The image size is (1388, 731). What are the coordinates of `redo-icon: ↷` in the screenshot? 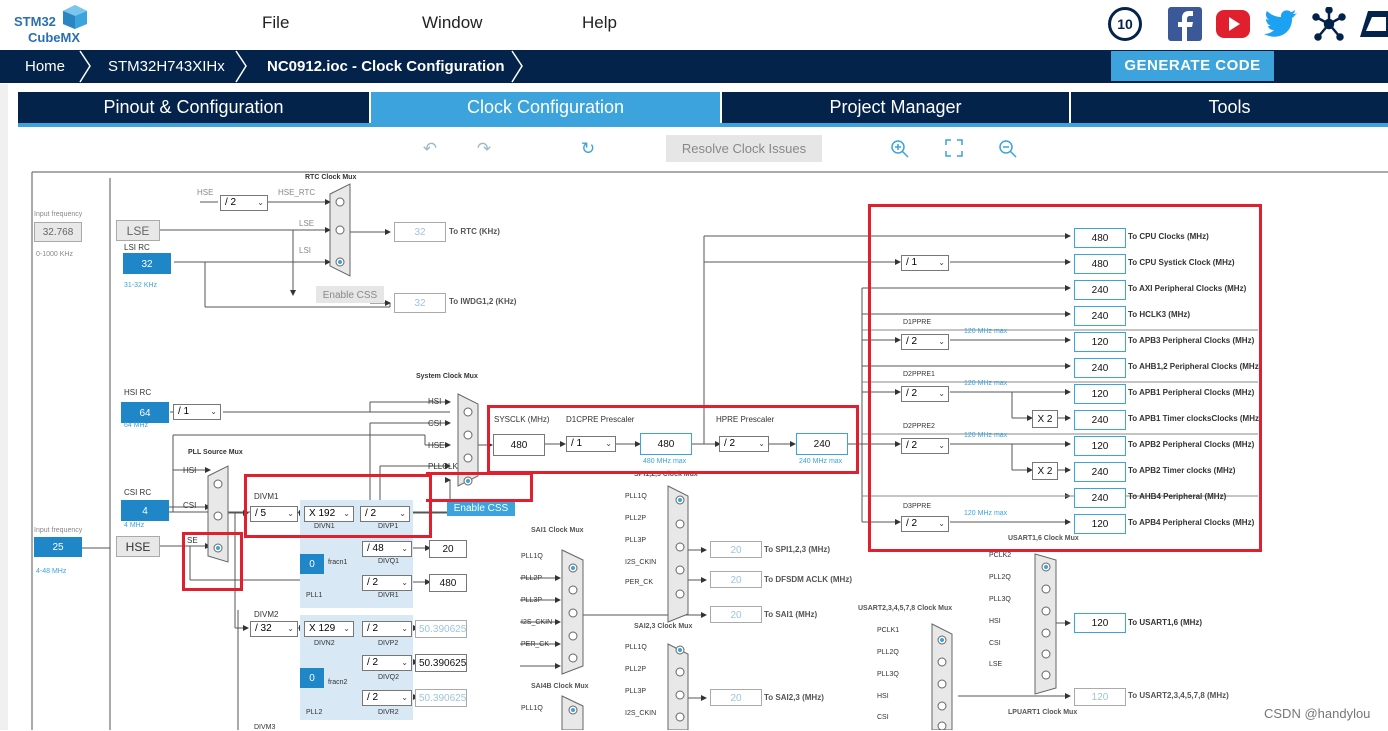 It's located at (484, 149).